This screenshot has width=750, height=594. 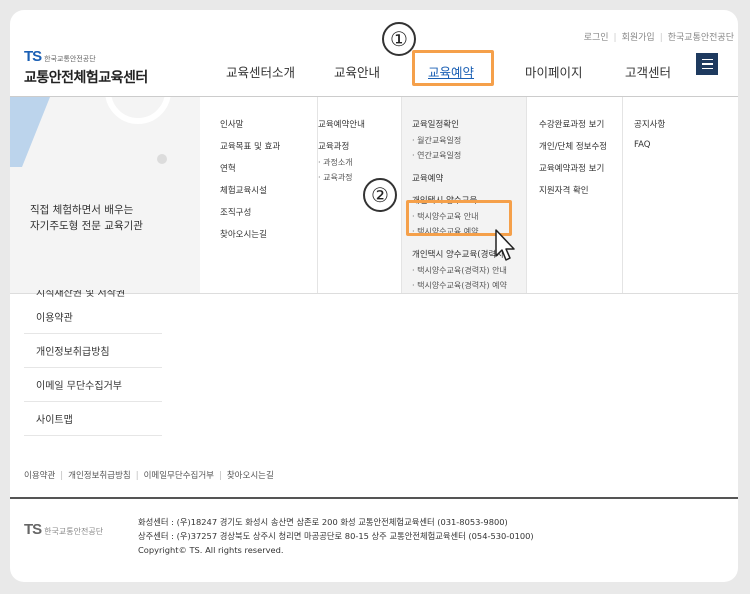 What do you see at coordinates (357, 71) in the screenshot?
I see `gnb-edu-info: 교육안내` at bounding box center [357, 71].